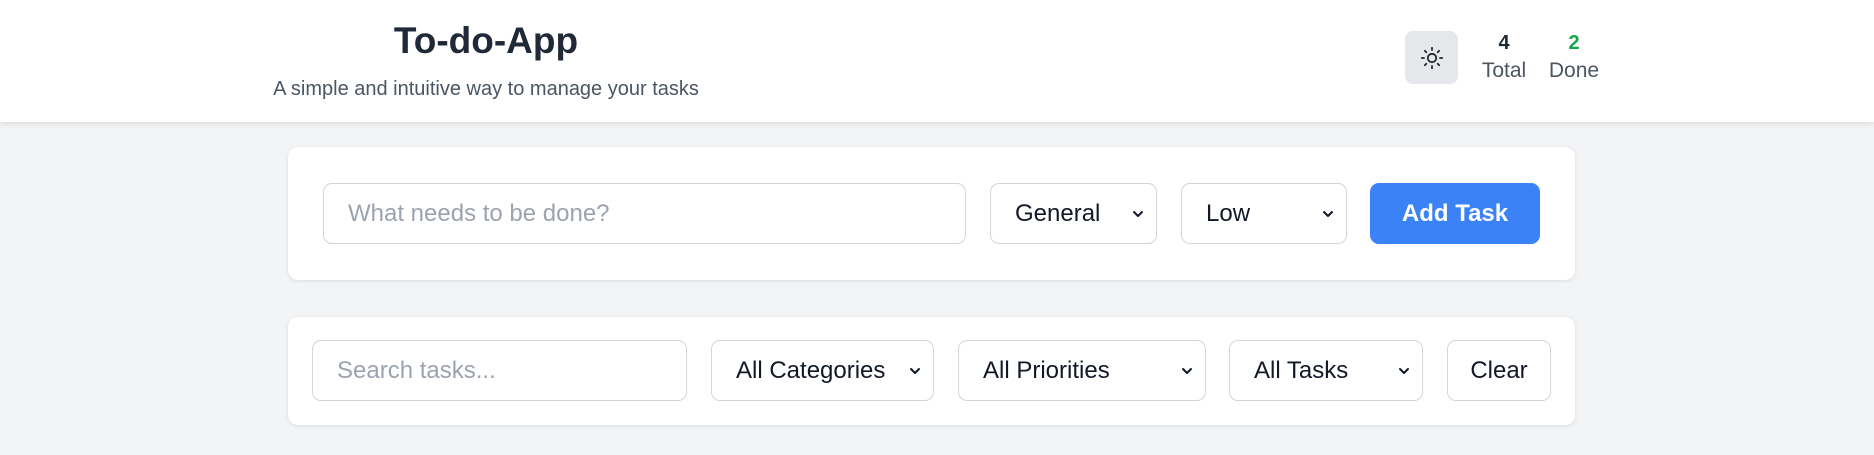  I want to click on task-input-placeholder: What needs to be done?, so click(479, 213).